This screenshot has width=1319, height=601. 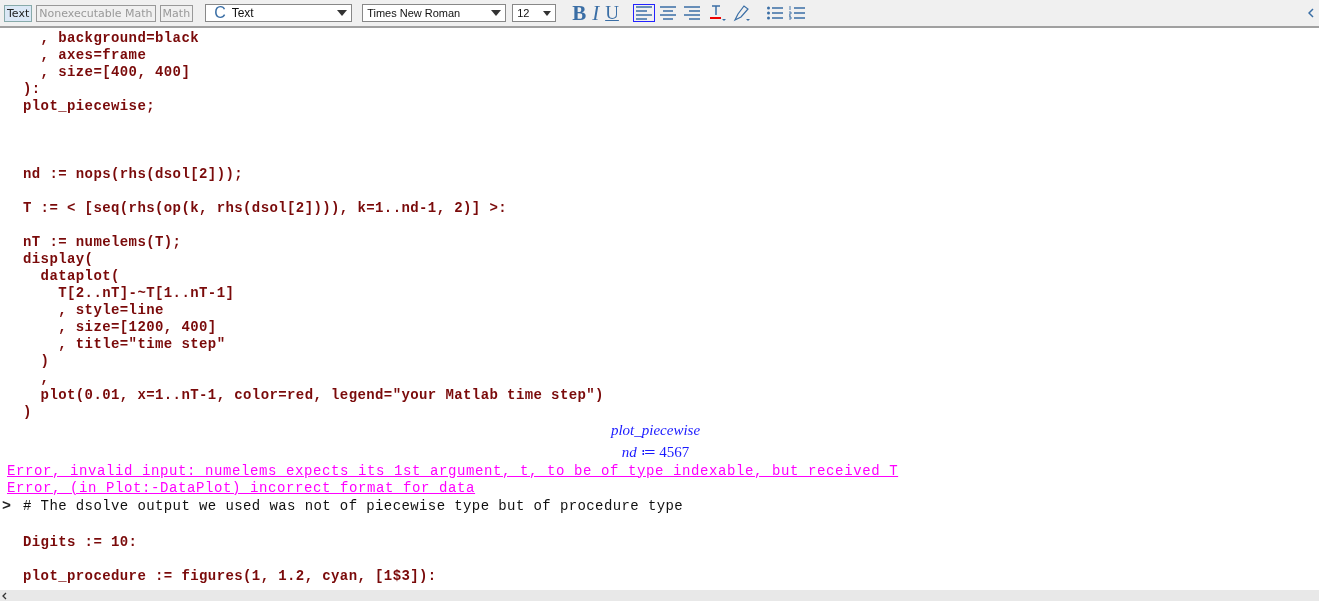 What do you see at coordinates (434, 13) in the screenshot?
I see `font-dropdown: Times New Roman` at bounding box center [434, 13].